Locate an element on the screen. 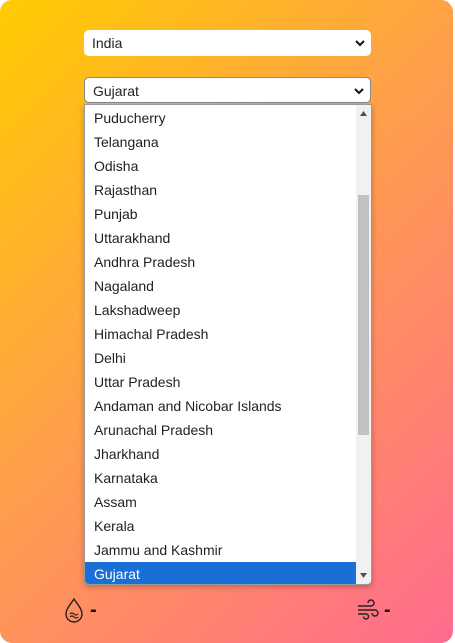 The image size is (455, 643). wind-value: - is located at coordinates (387, 609).